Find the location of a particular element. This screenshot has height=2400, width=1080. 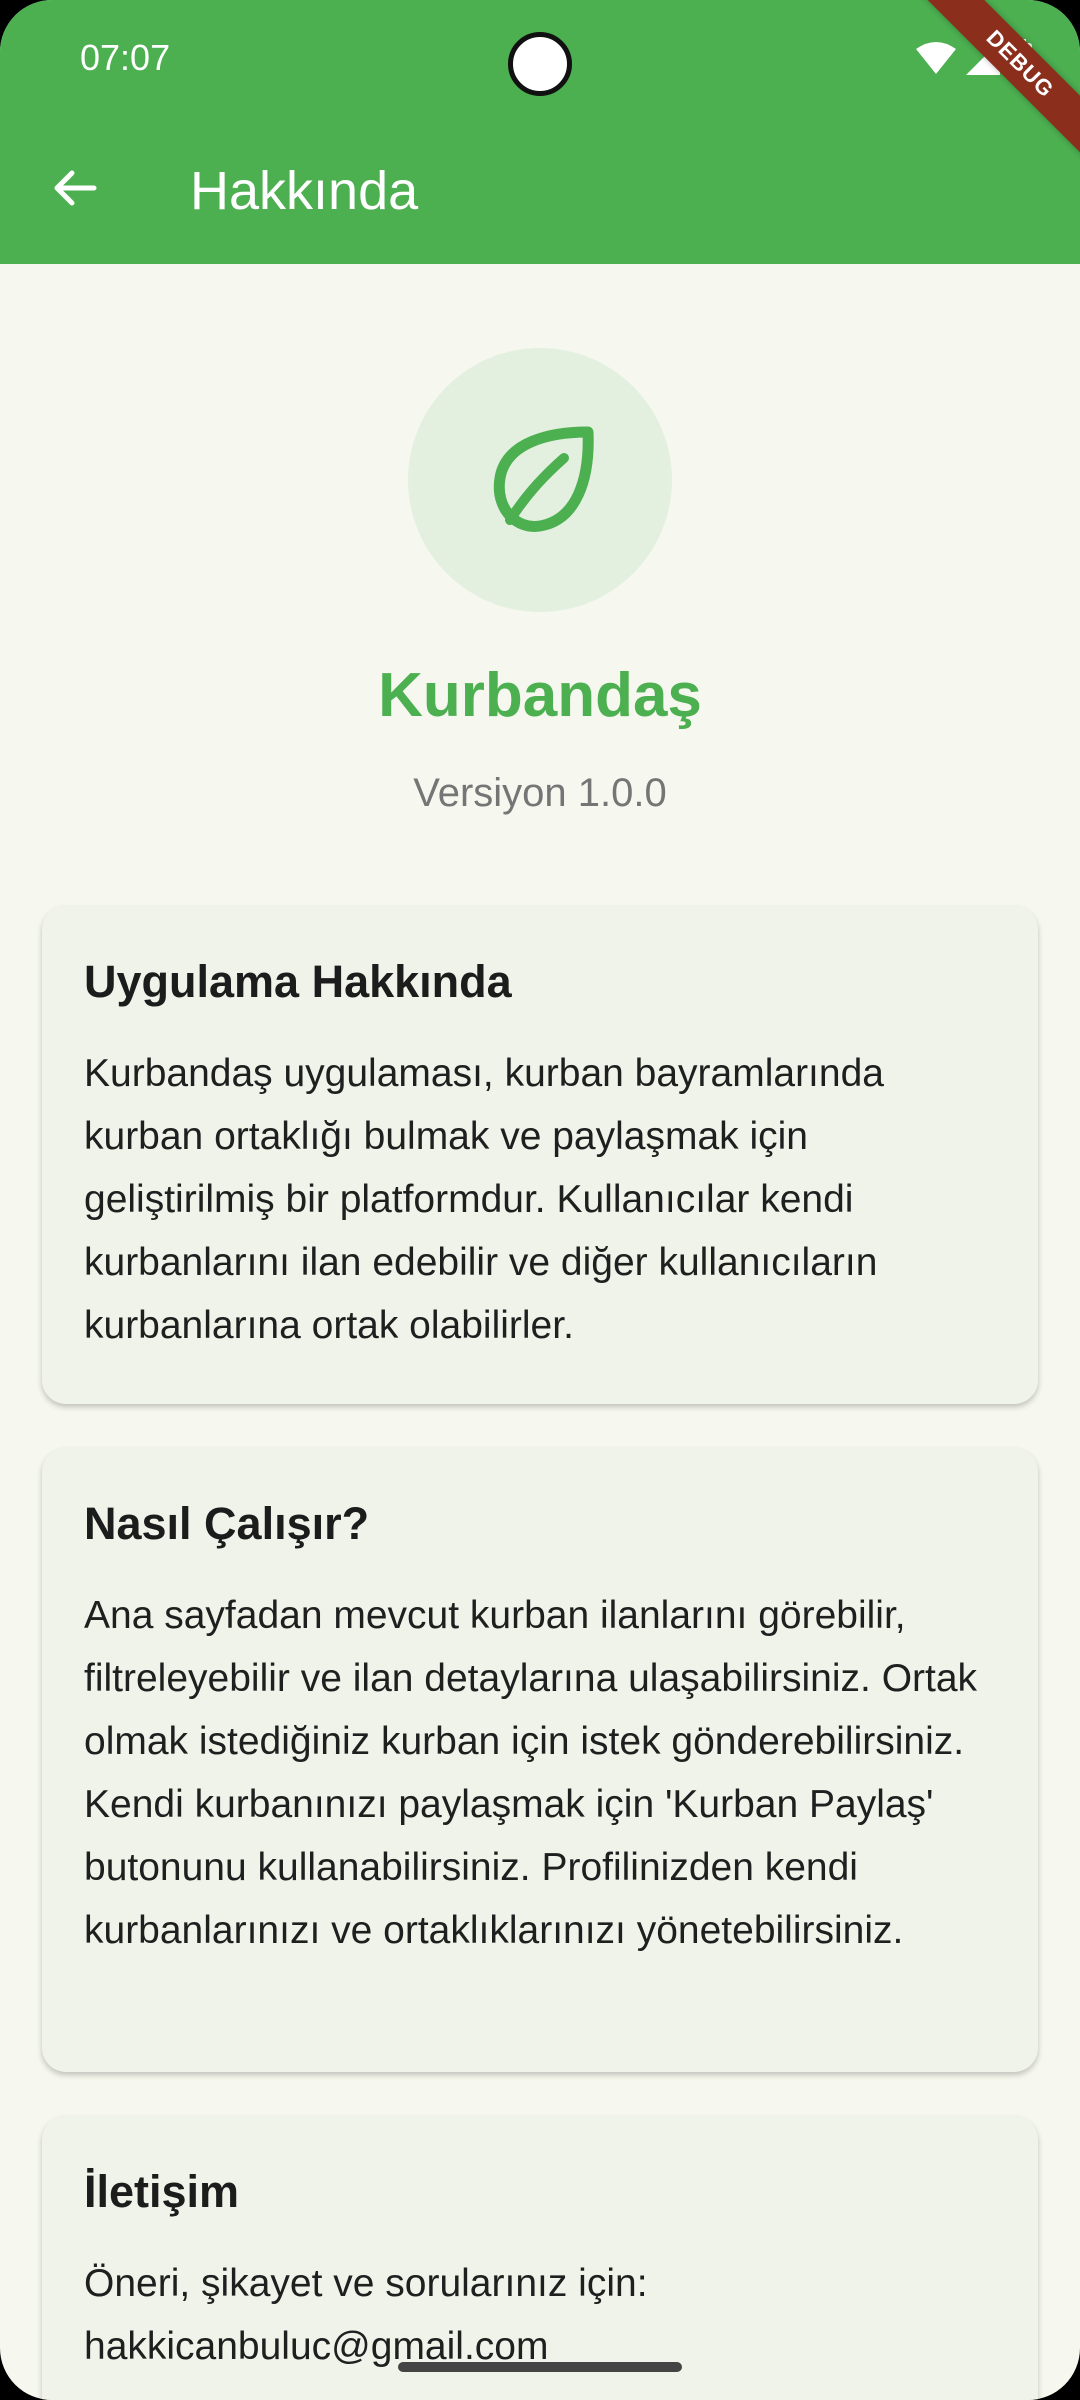

how-it-works-title: Nasıl Çalışır? is located at coordinates (227, 1523).